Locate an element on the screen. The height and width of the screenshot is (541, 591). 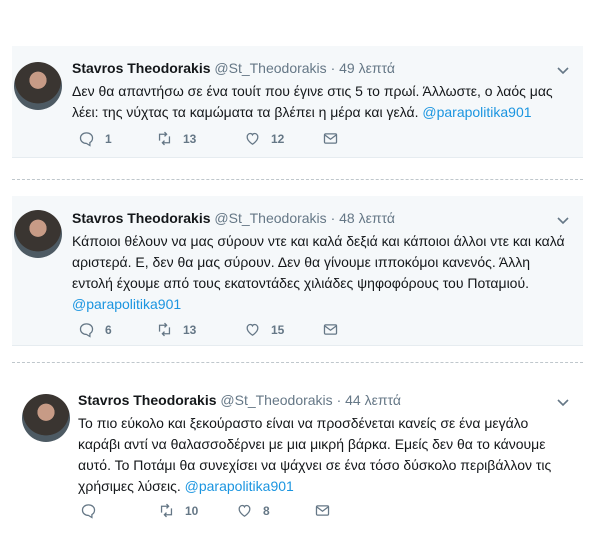
reply-button is located at coordinates (93, 510).